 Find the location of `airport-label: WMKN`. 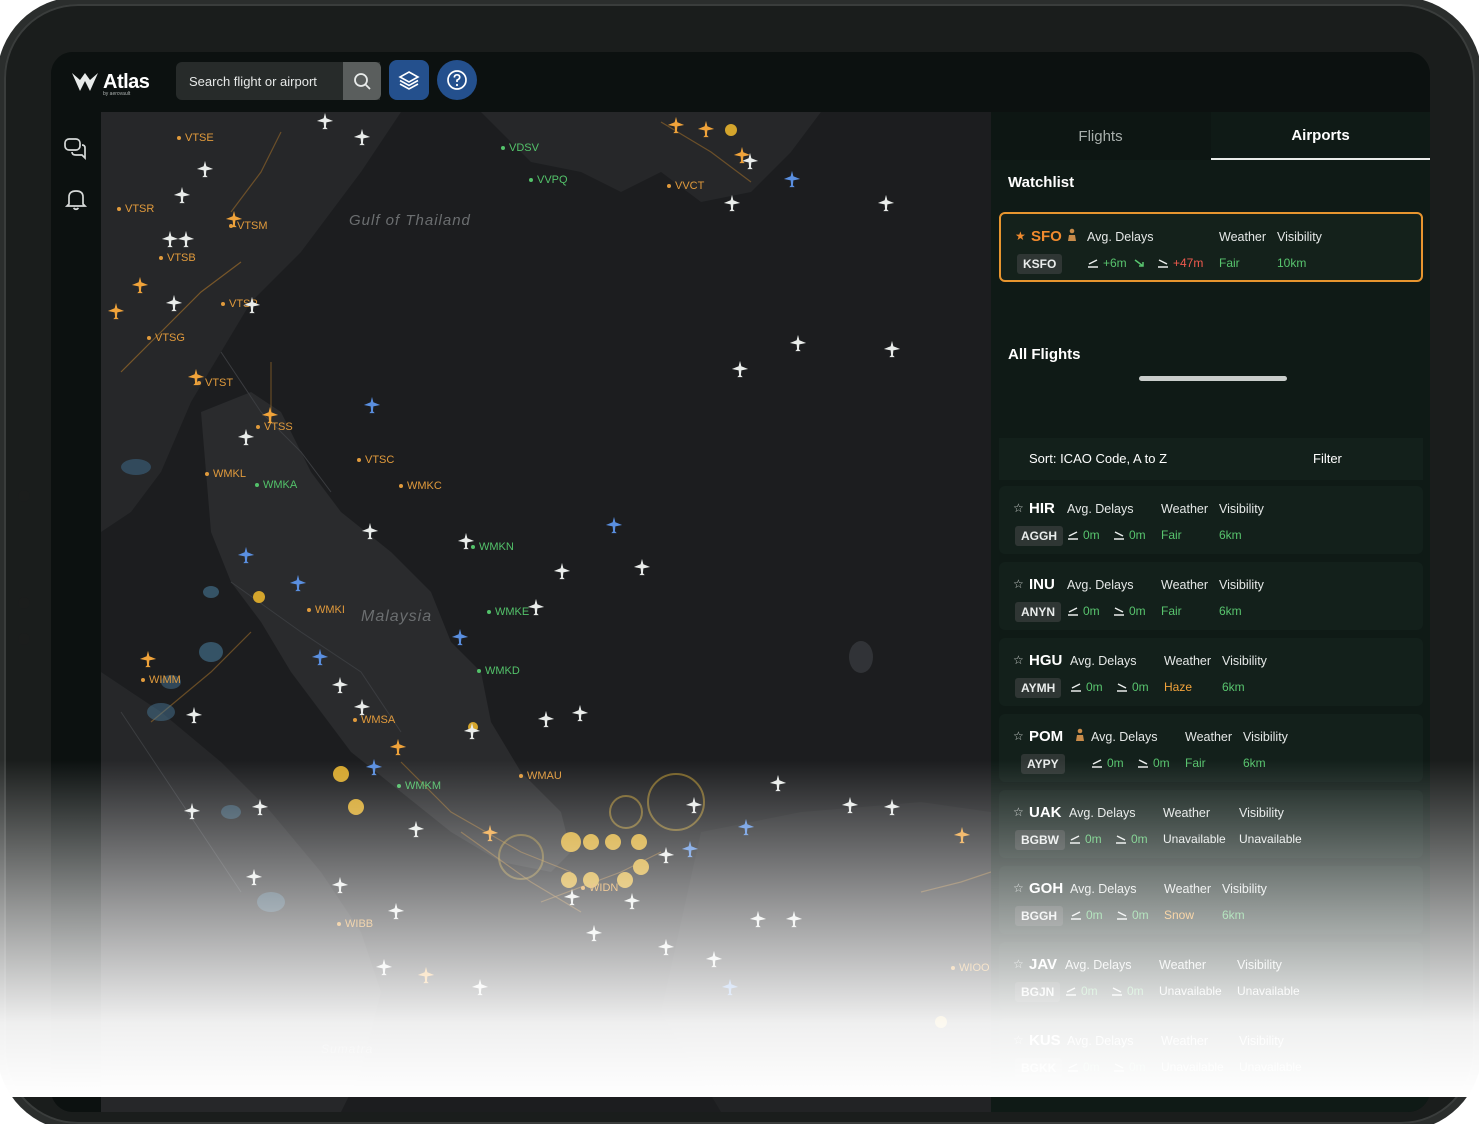

airport-label: WMKN is located at coordinates (492, 547).